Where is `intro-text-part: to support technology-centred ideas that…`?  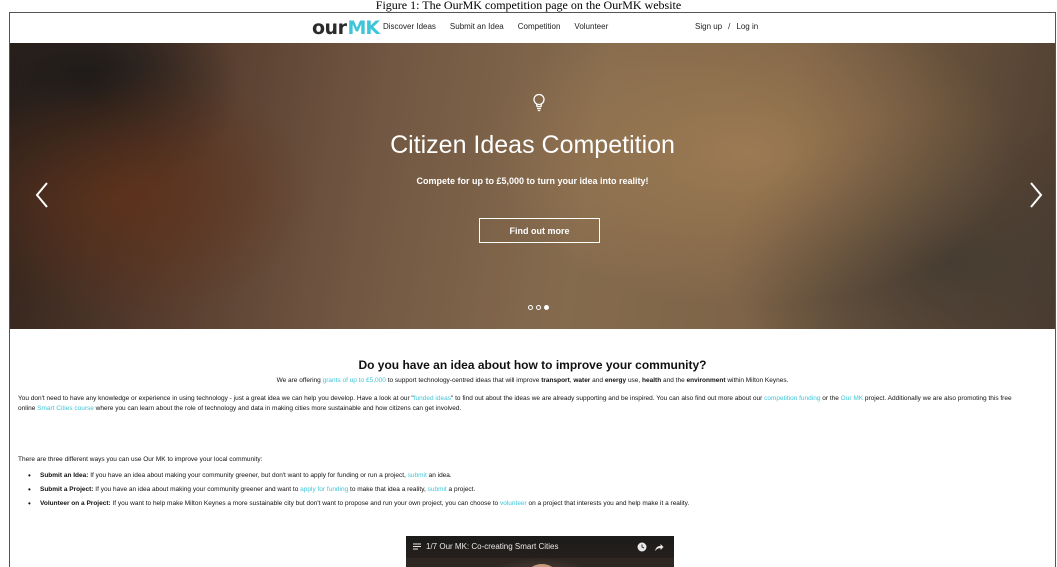
intro-text-part: to support technology-centred ideas that… is located at coordinates (463, 380).